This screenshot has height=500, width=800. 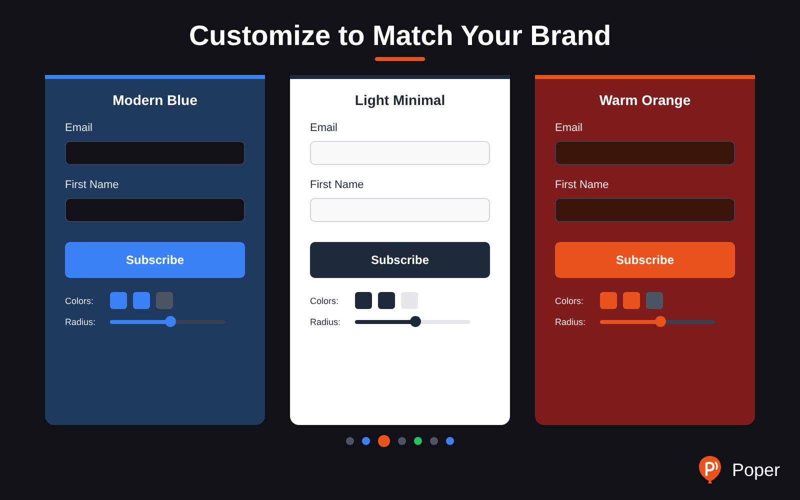 I want to click on page-heading: Customize to Match Your Brand, so click(x=400, y=36).